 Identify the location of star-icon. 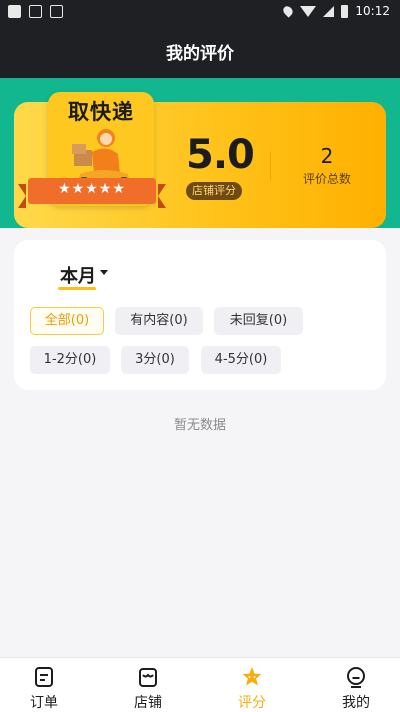
(252, 676).